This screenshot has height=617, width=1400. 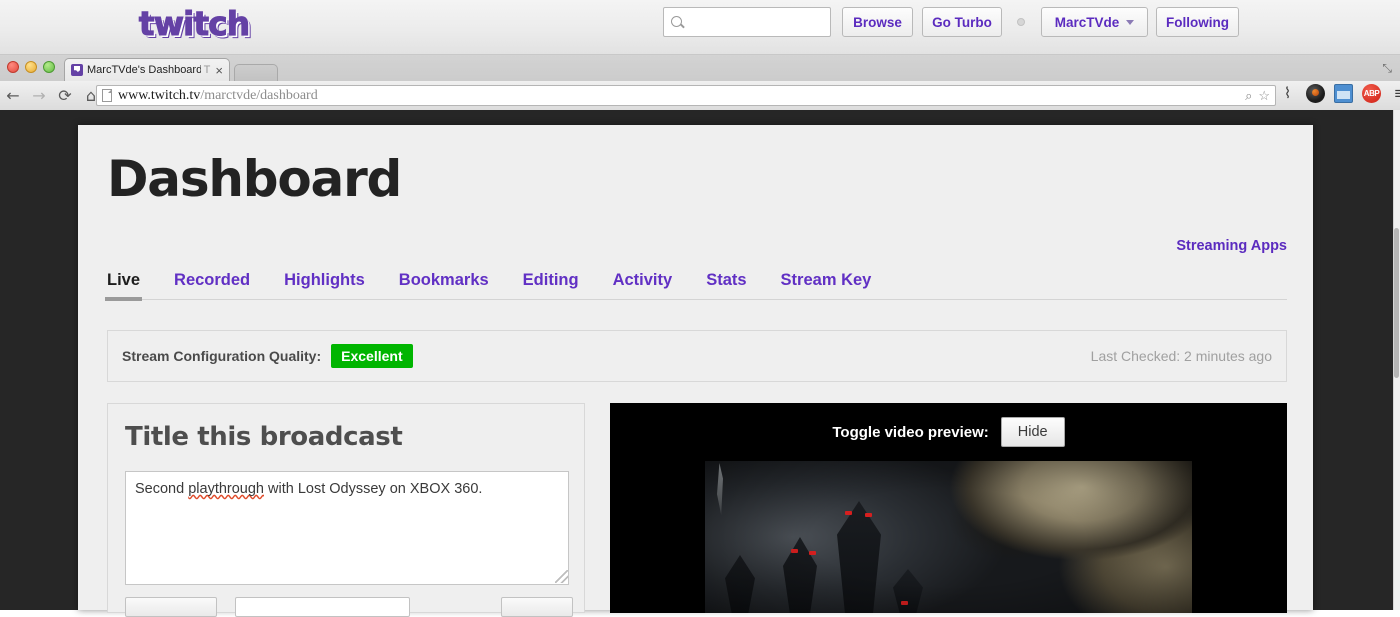 I want to click on expand-window-icon: ⤡, so click(x=1387, y=68).